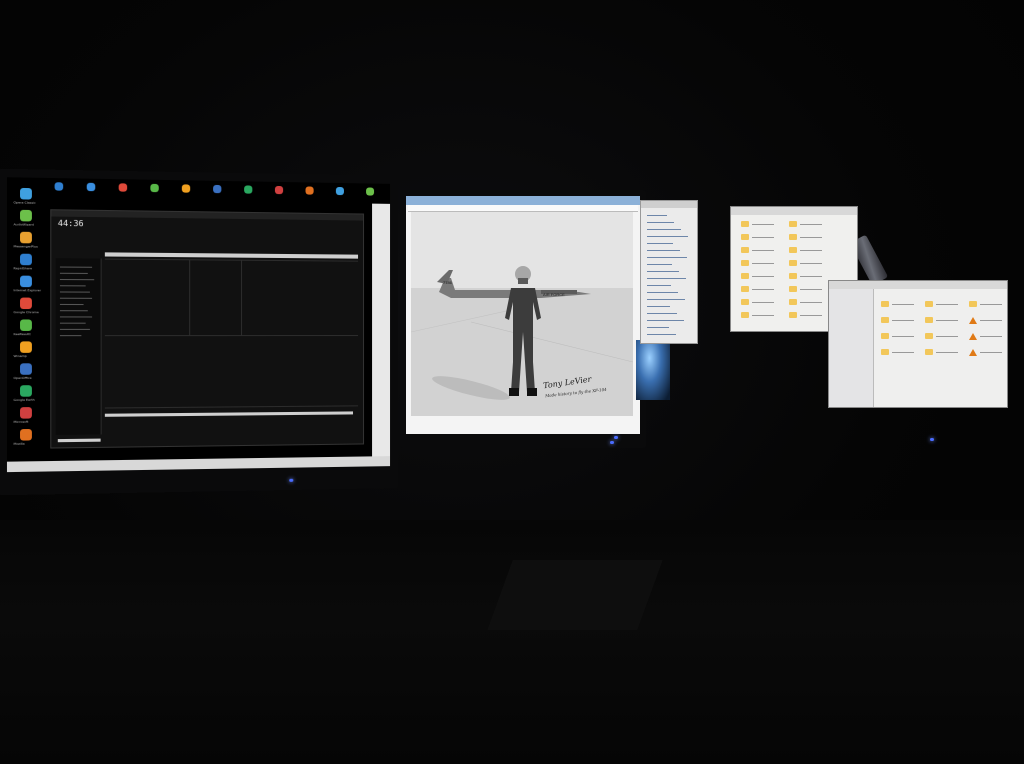  What do you see at coordinates (851, 348) in the screenshot?
I see `navigation-pane` at bounding box center [851, 348].